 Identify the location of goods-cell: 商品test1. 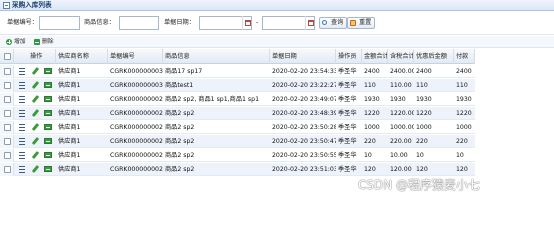
(179, 85).